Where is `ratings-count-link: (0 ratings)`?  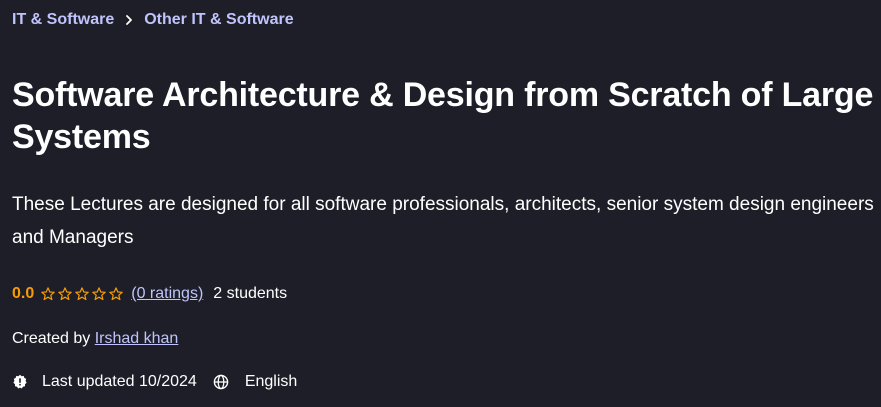
ratings-count-link: (0 ratings) is located at coordinates (167, 294).